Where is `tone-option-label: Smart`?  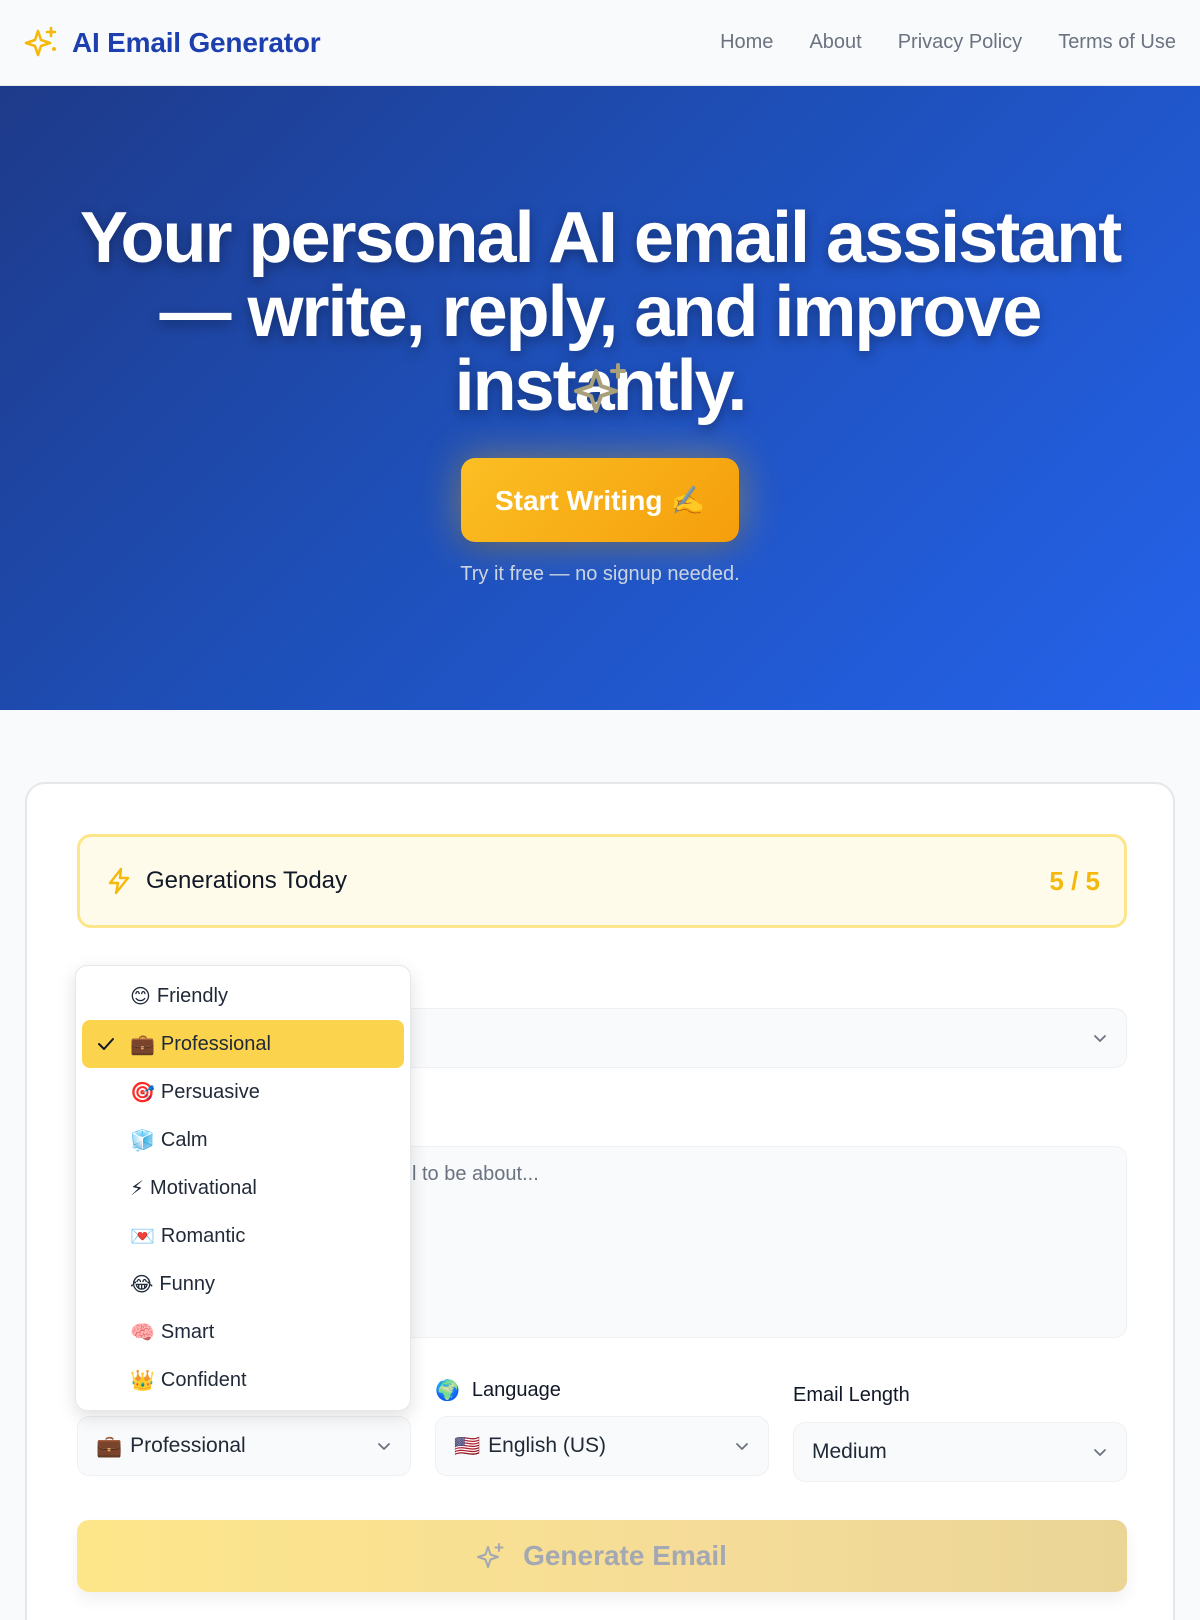 tone-option-label: Smart is located at coordinates (187, 1331).